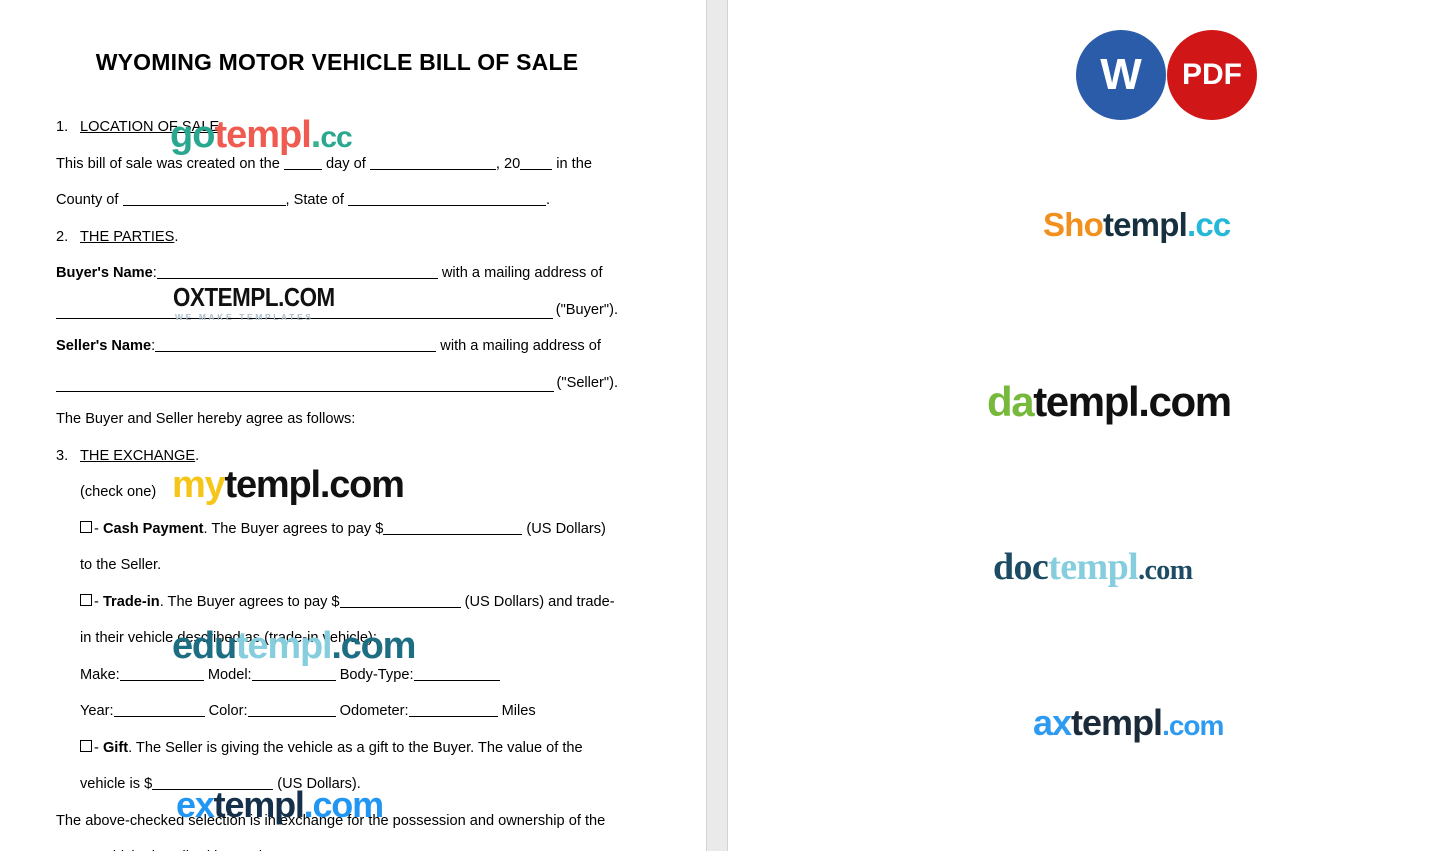 The width and height of the screenshot is (1429, 851). Describe the element at coordinates (86, 526) in the screenshot. I see `cash-payment-checkbox` at that location.